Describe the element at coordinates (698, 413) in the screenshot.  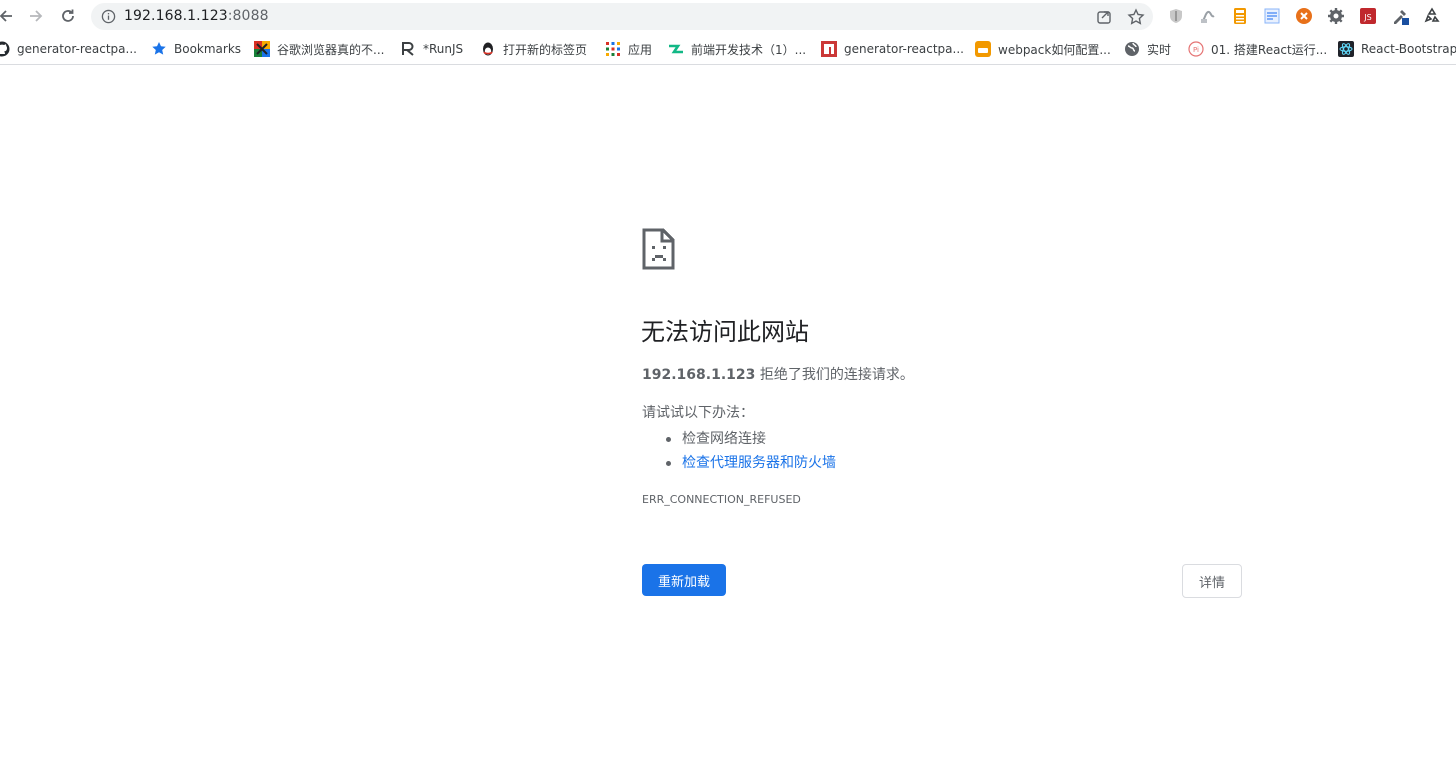
I see `suggestions-heading: 请试试以下办法：` at that location.